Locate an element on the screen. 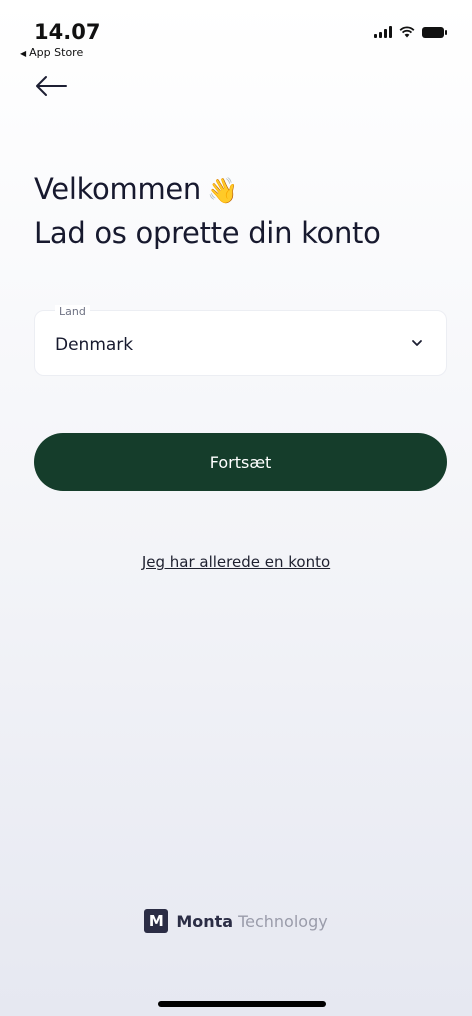 This screenshot has height=1016, width=472. status-time: 14.07 is located at coordinates (67, 32).